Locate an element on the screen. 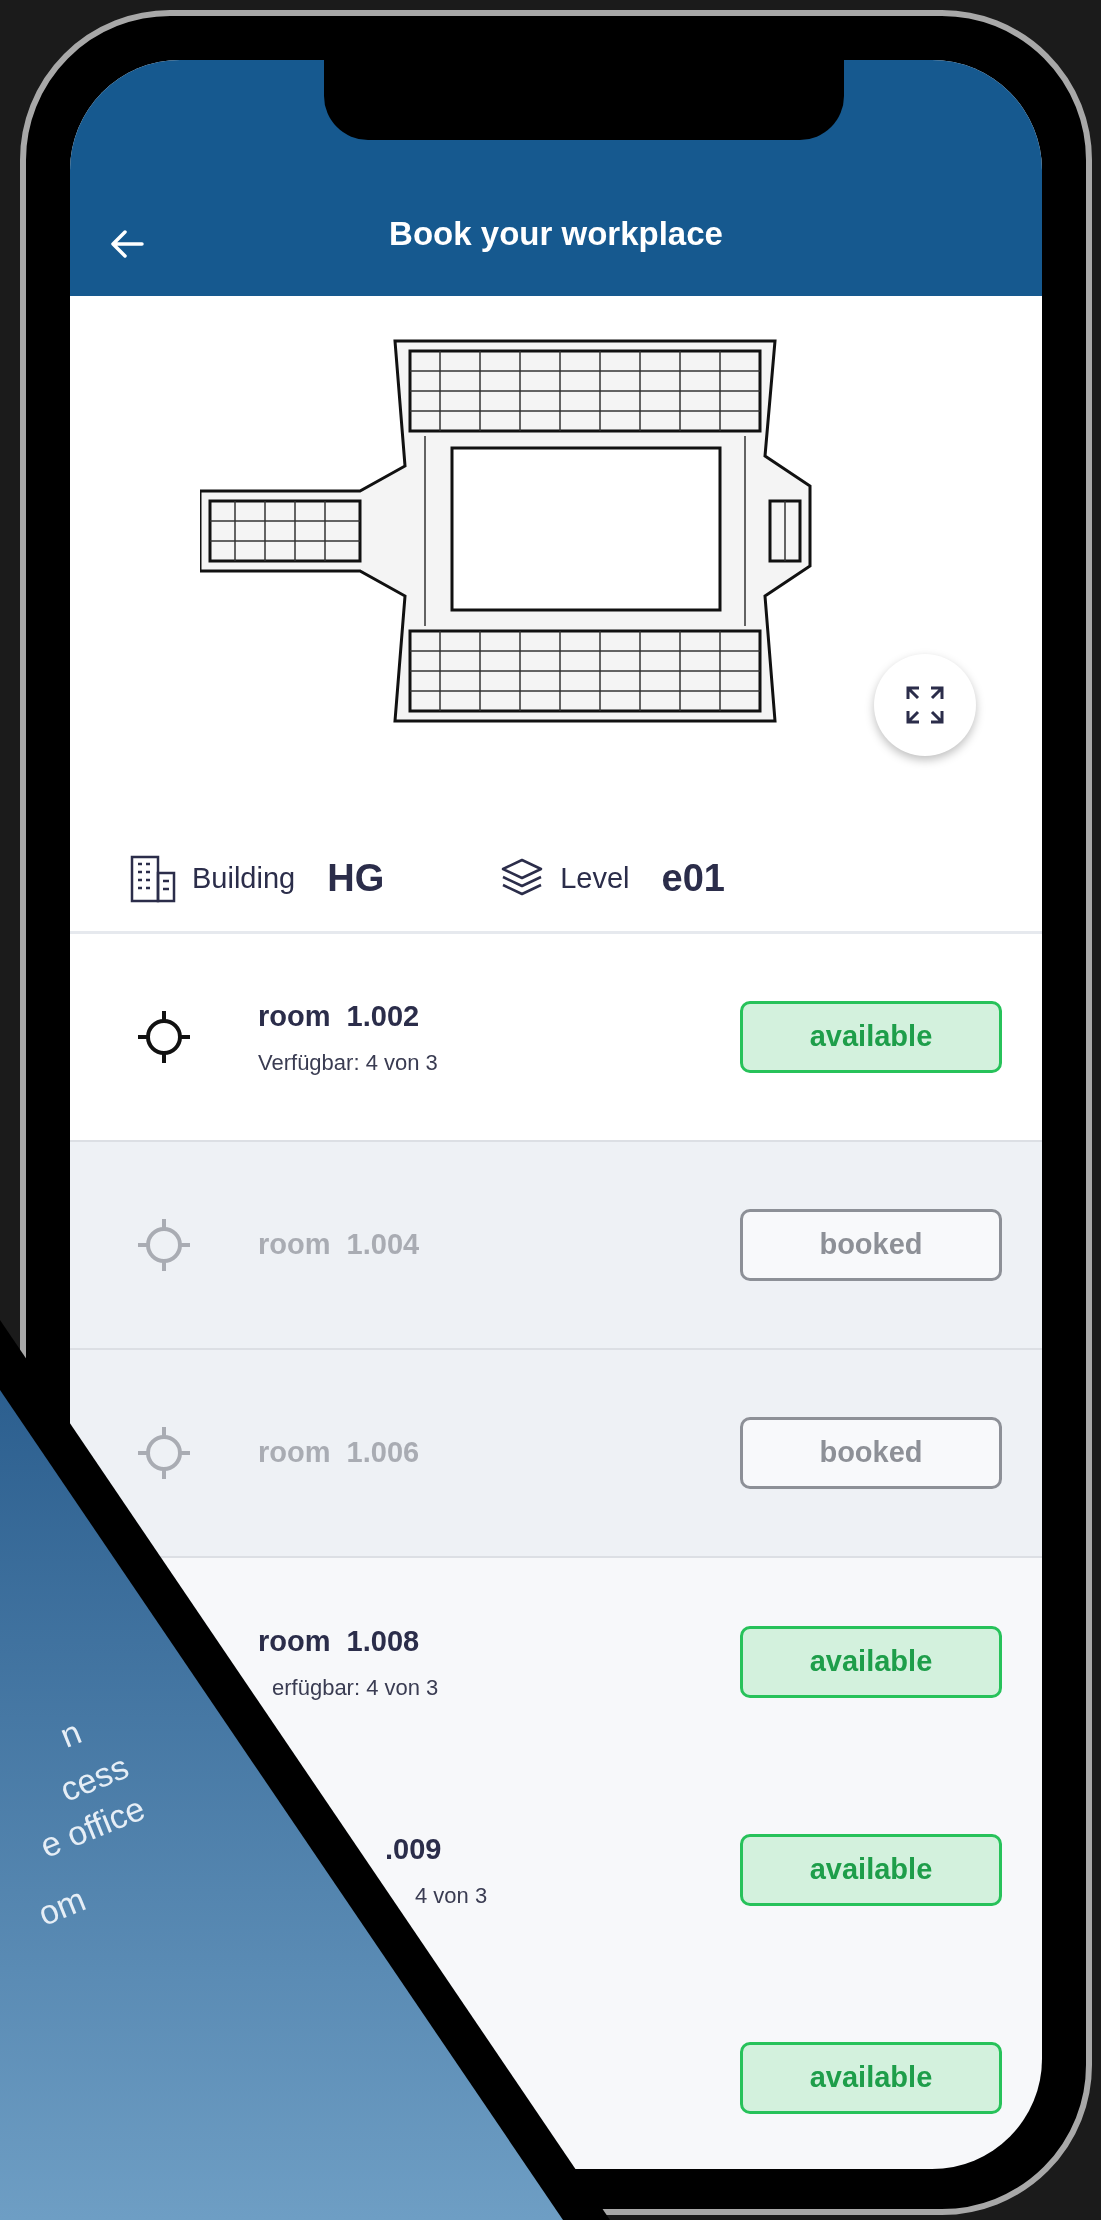 Image resolution: width=1101 pixels, height=2220 pixels. room-name: room 1.002 is located at coordinates (339, 1016).